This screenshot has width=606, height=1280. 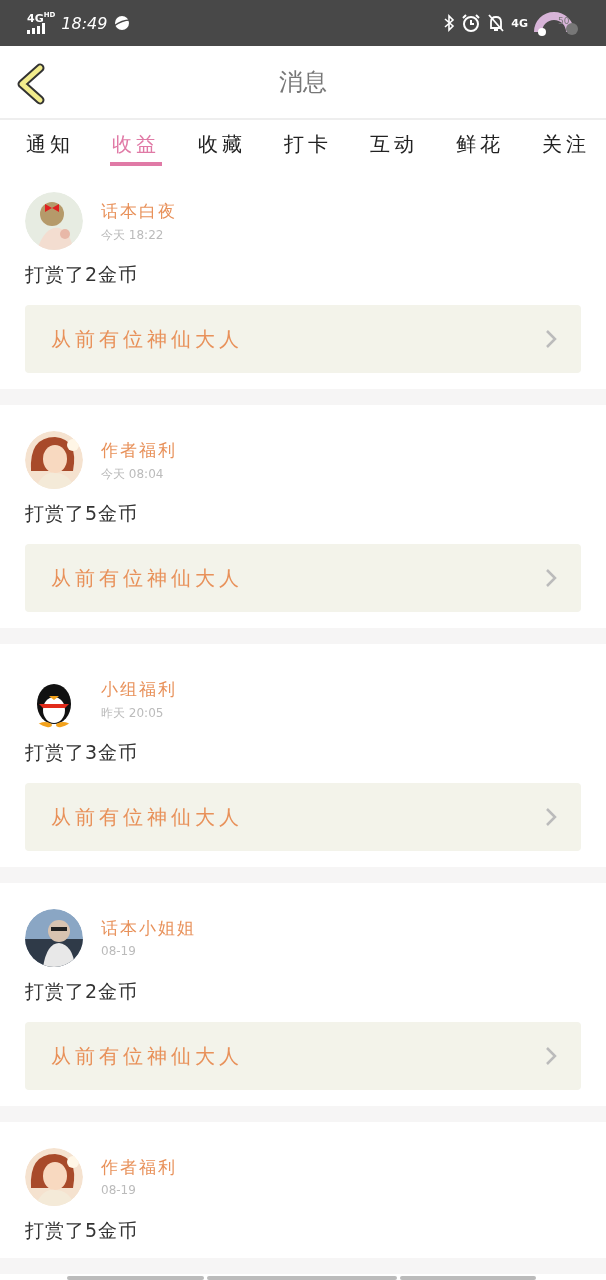 What do you see at coordinates (308, 143) in the screenshot?
I see `tab: 打卡` at bounding box center [308, 143].